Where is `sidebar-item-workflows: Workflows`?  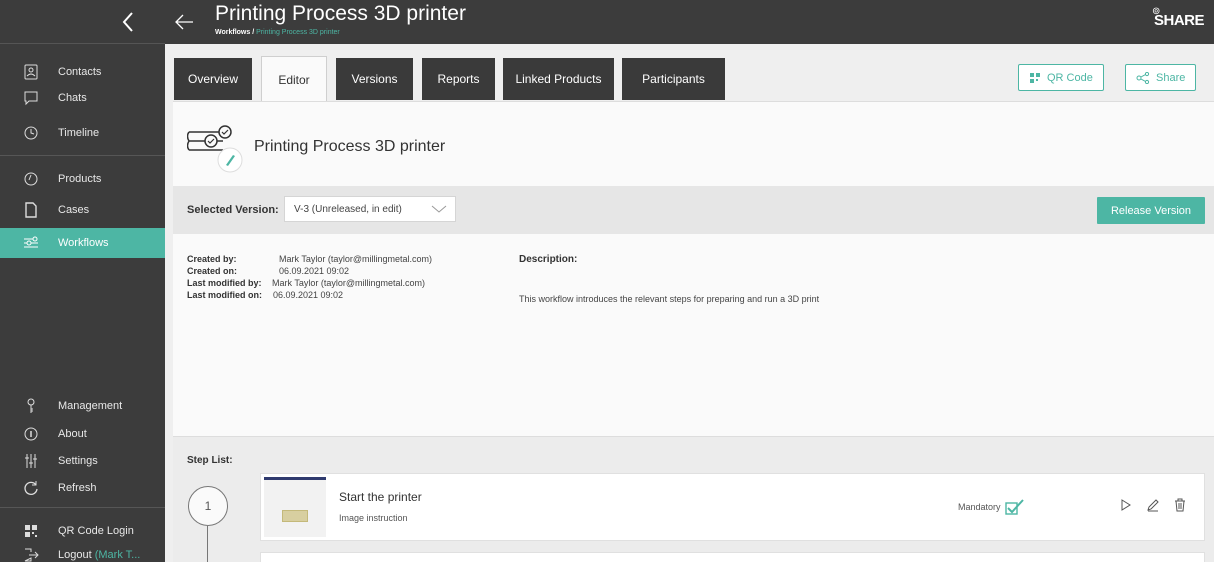
sidebar-item-workflows: Workflows is located at coordinates (82, 243).